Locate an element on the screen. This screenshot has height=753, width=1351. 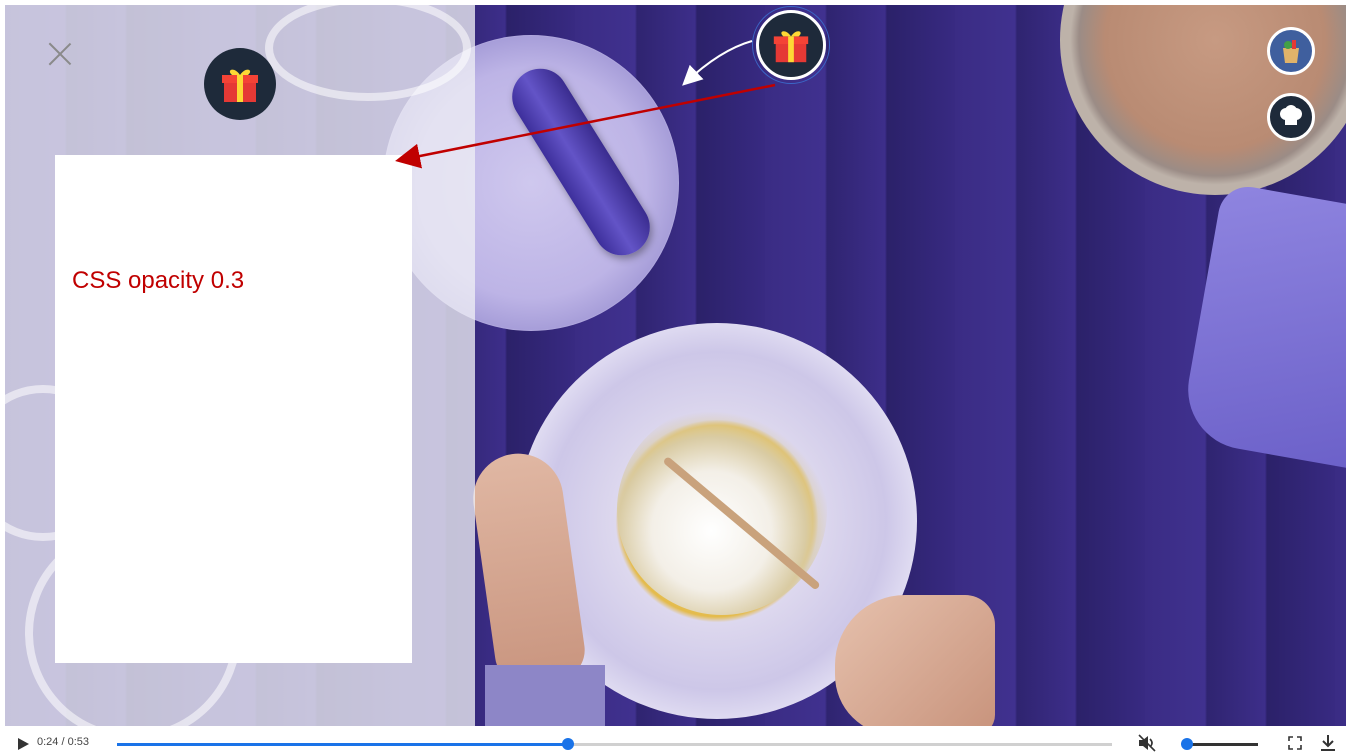
chef-hat-button is located at coordinates (1291, 117).